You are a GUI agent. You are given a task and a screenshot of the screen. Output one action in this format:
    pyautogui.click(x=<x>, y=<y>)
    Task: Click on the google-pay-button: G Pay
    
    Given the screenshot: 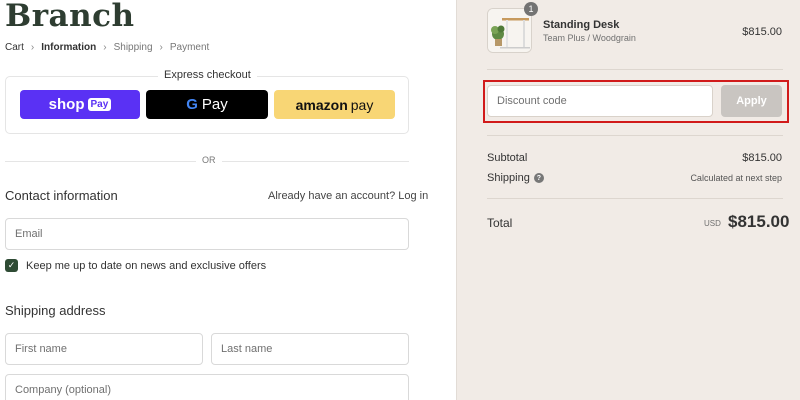 What is the action you would take?
    pyautogui.click(x=207, y=104)
    